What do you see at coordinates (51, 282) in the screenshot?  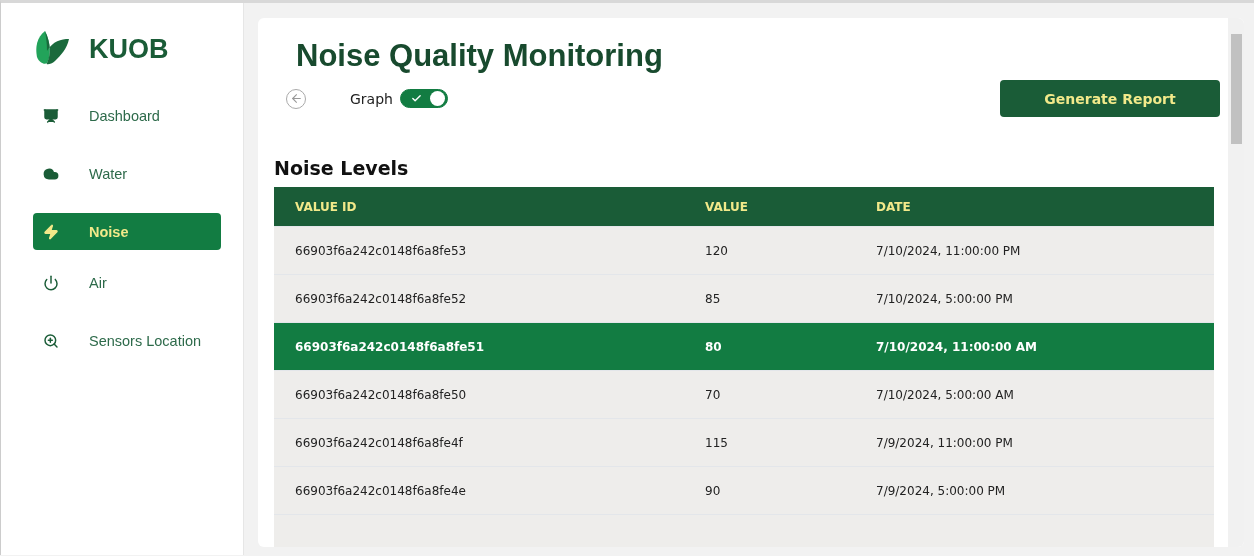 I see `power-icon` at bounding box center [51, 282].